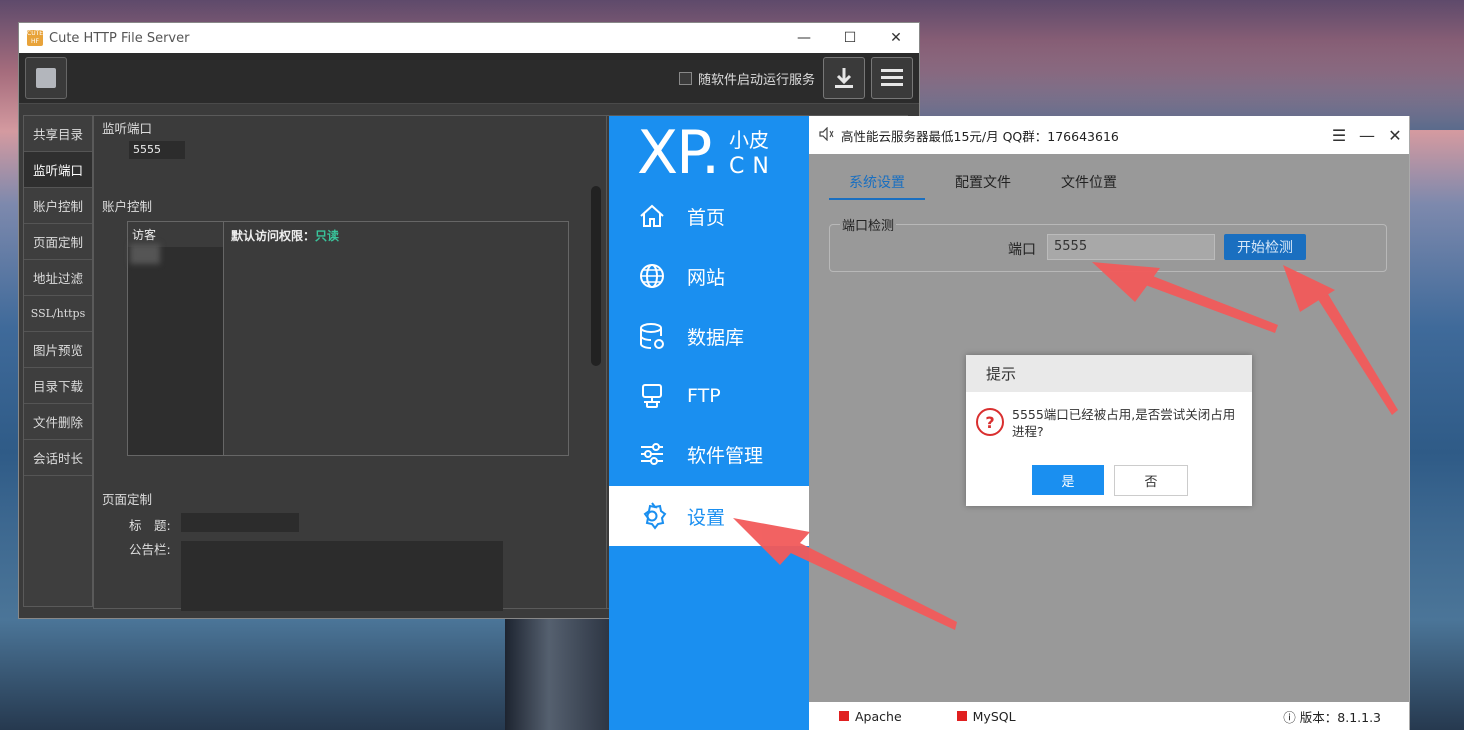 The image size is (1464, 730). I want to click on account-heading: 账户控制, so click(127, 206).